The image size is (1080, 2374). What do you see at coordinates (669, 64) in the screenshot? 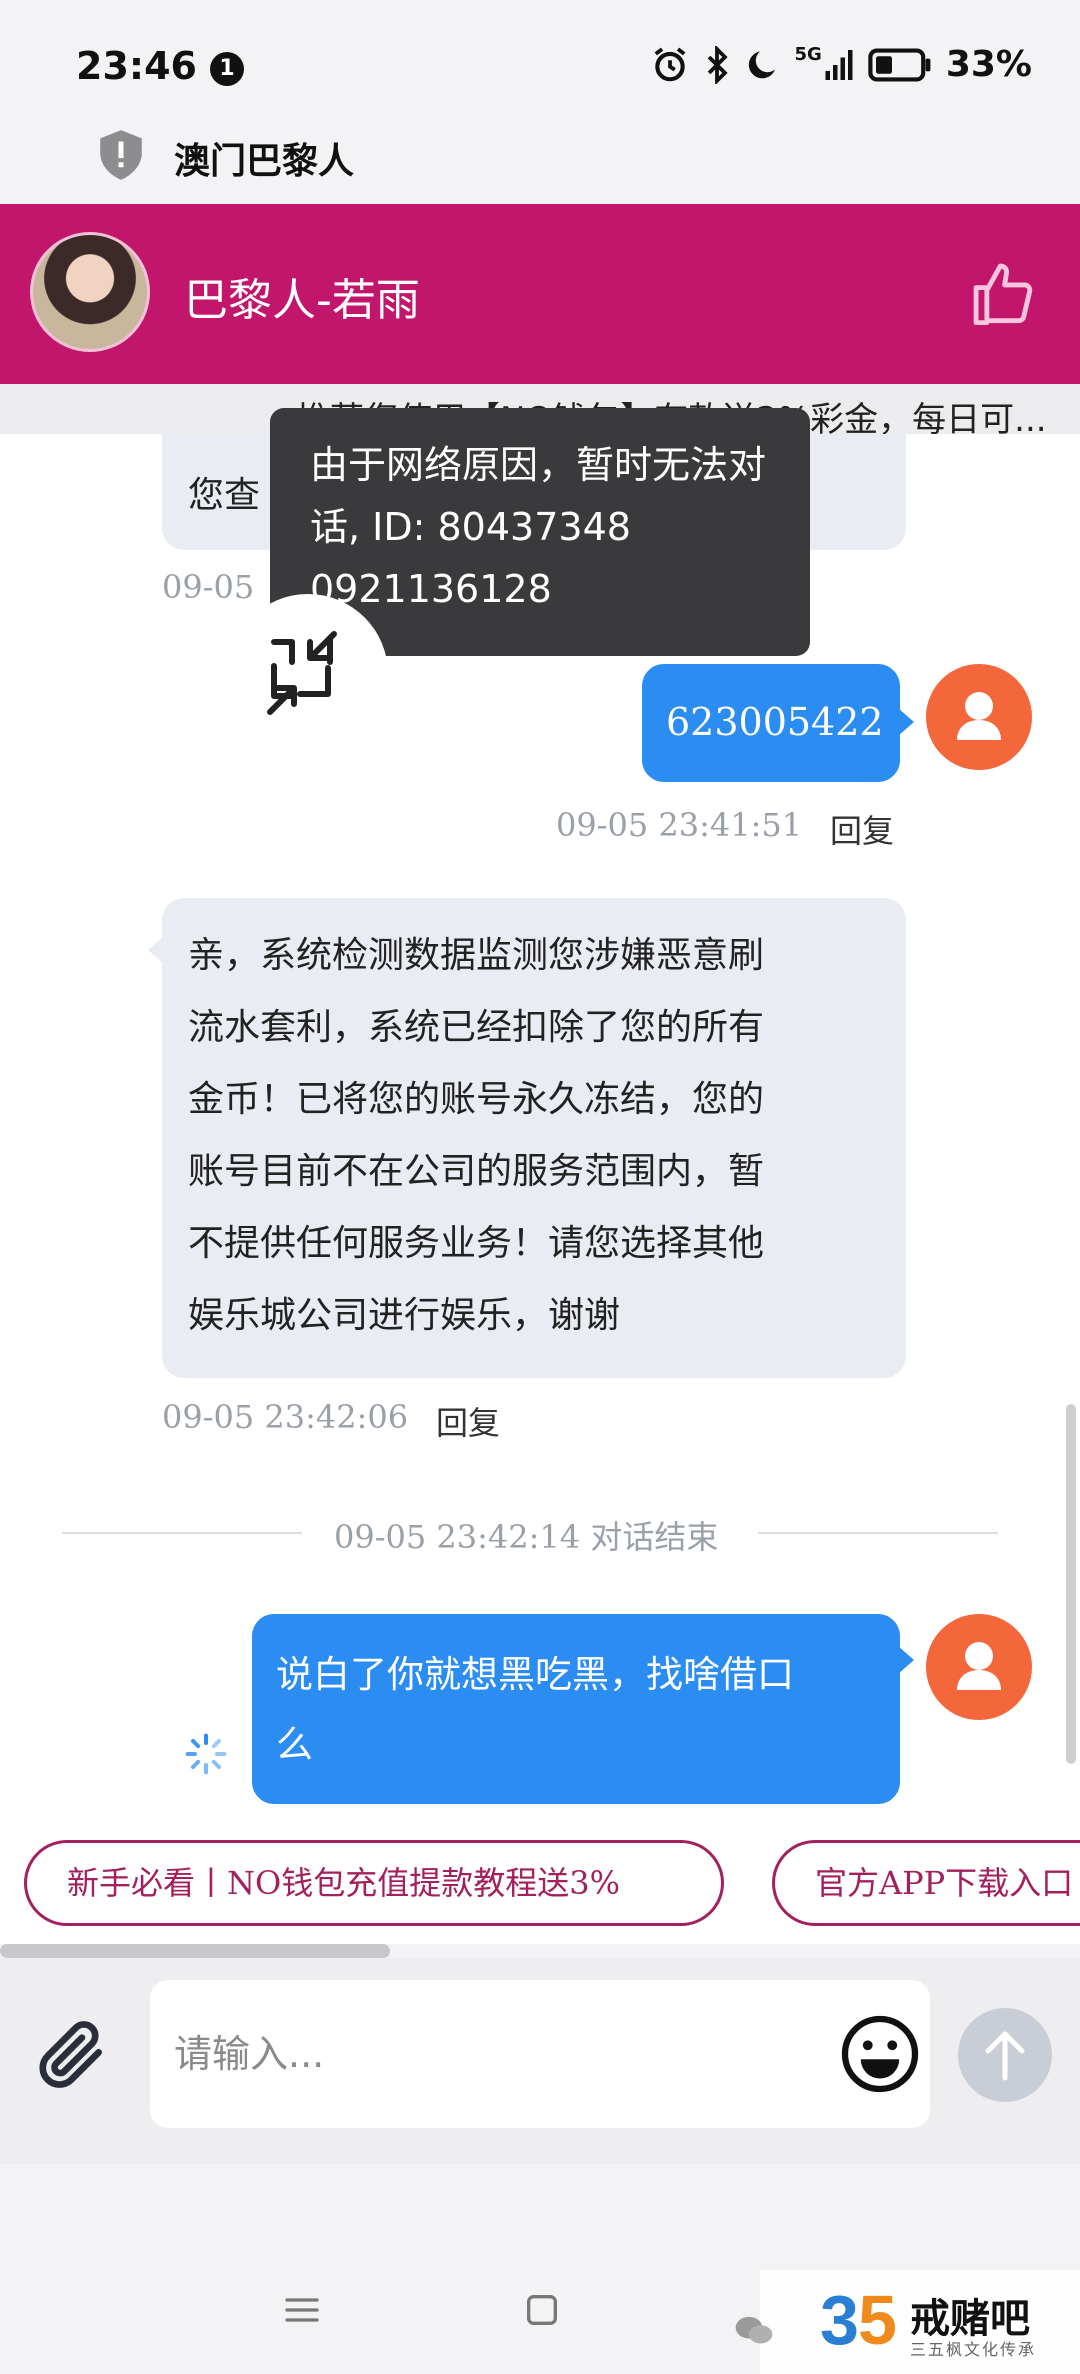
I see `alarm-icon` at bounding box center [669, 64].